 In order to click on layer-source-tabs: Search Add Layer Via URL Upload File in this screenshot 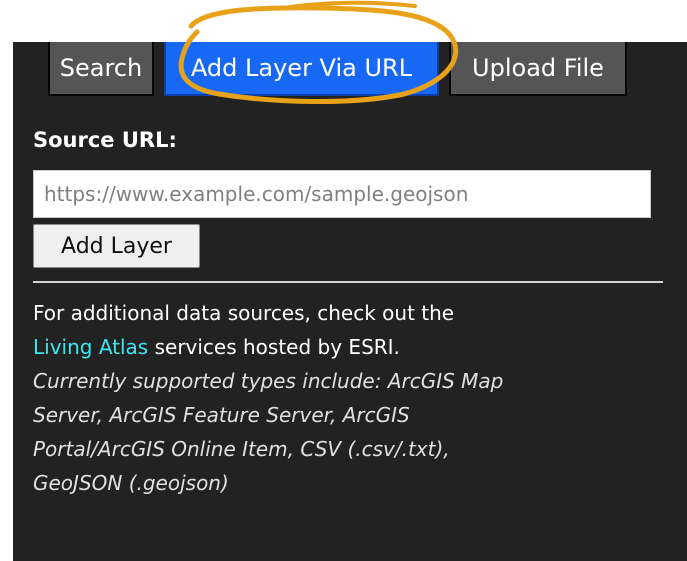, I will do `click(337, 69)`.